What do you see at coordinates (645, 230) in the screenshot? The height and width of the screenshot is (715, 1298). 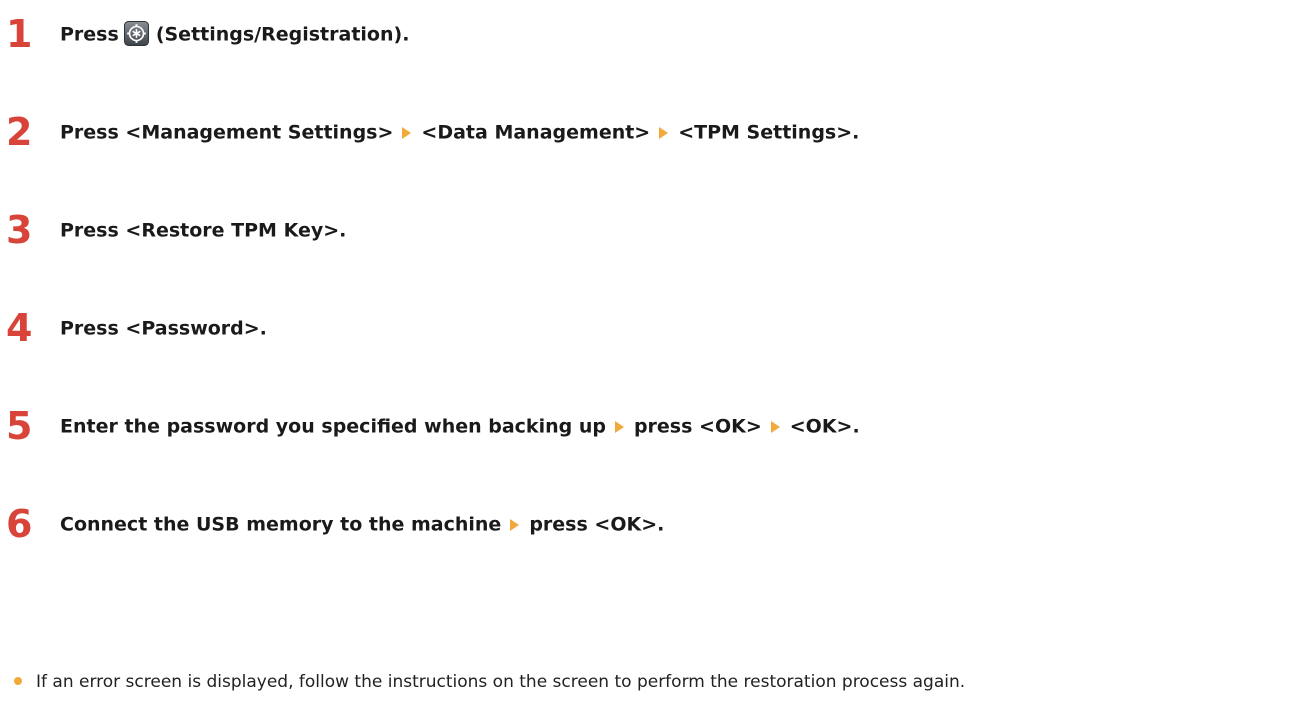 I see `step-3: 3 Press <Restore TPM Key>.` at bounding box center [645, 230].